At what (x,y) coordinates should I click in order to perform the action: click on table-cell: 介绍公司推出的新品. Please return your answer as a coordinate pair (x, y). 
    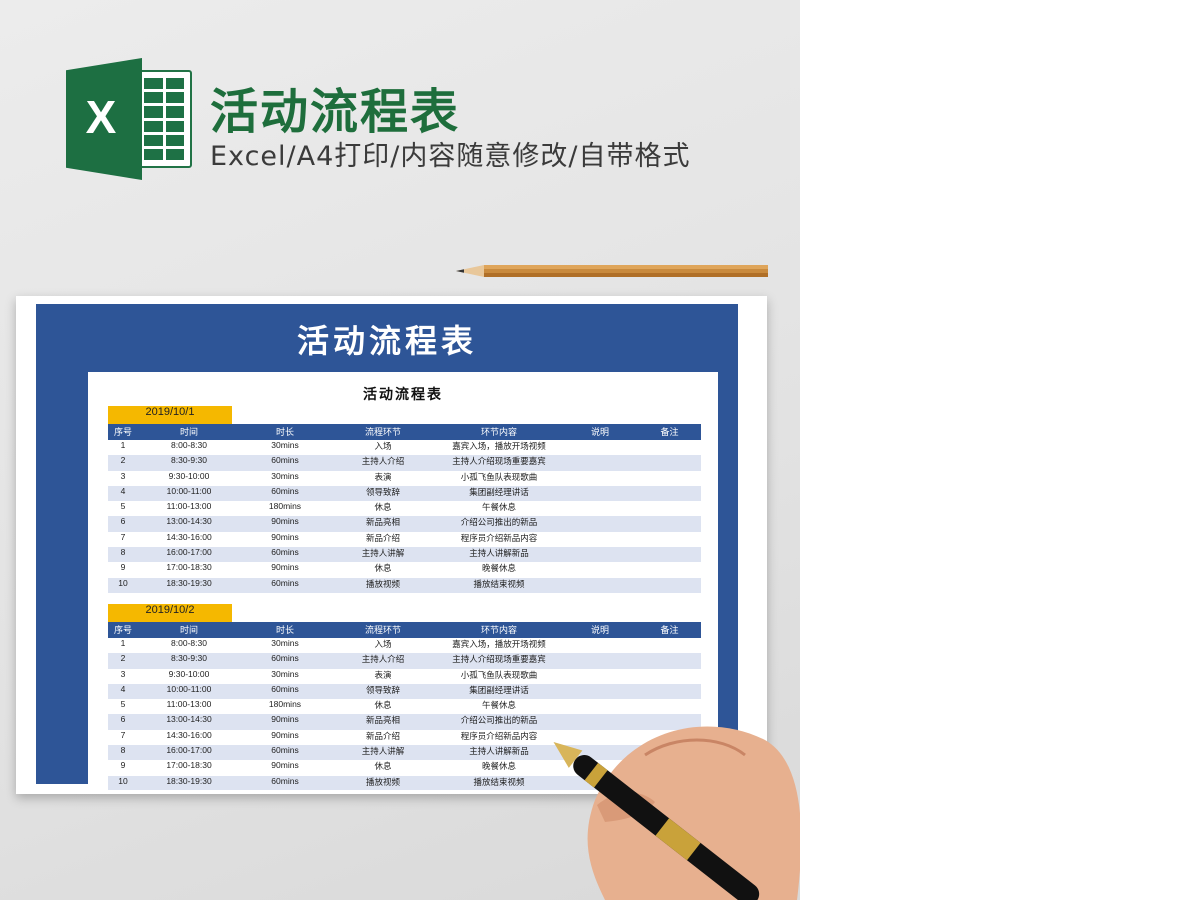
    Looking at the image, I should click on (499, 522).